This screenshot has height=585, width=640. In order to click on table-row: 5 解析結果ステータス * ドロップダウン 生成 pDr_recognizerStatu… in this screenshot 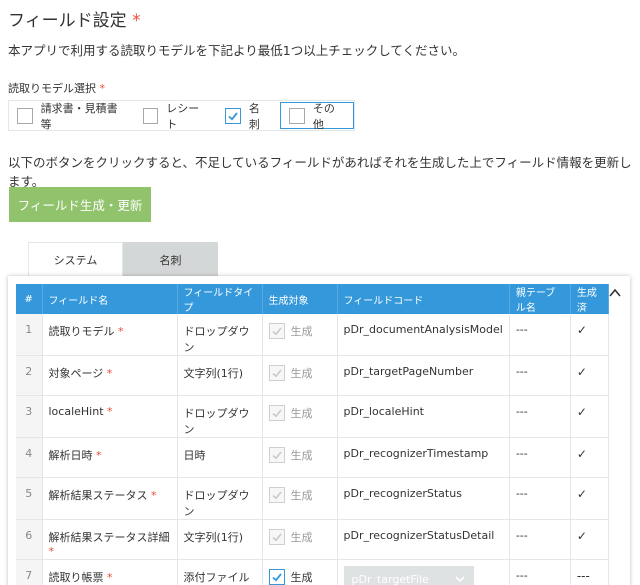, I will do `click(312, 498)`.